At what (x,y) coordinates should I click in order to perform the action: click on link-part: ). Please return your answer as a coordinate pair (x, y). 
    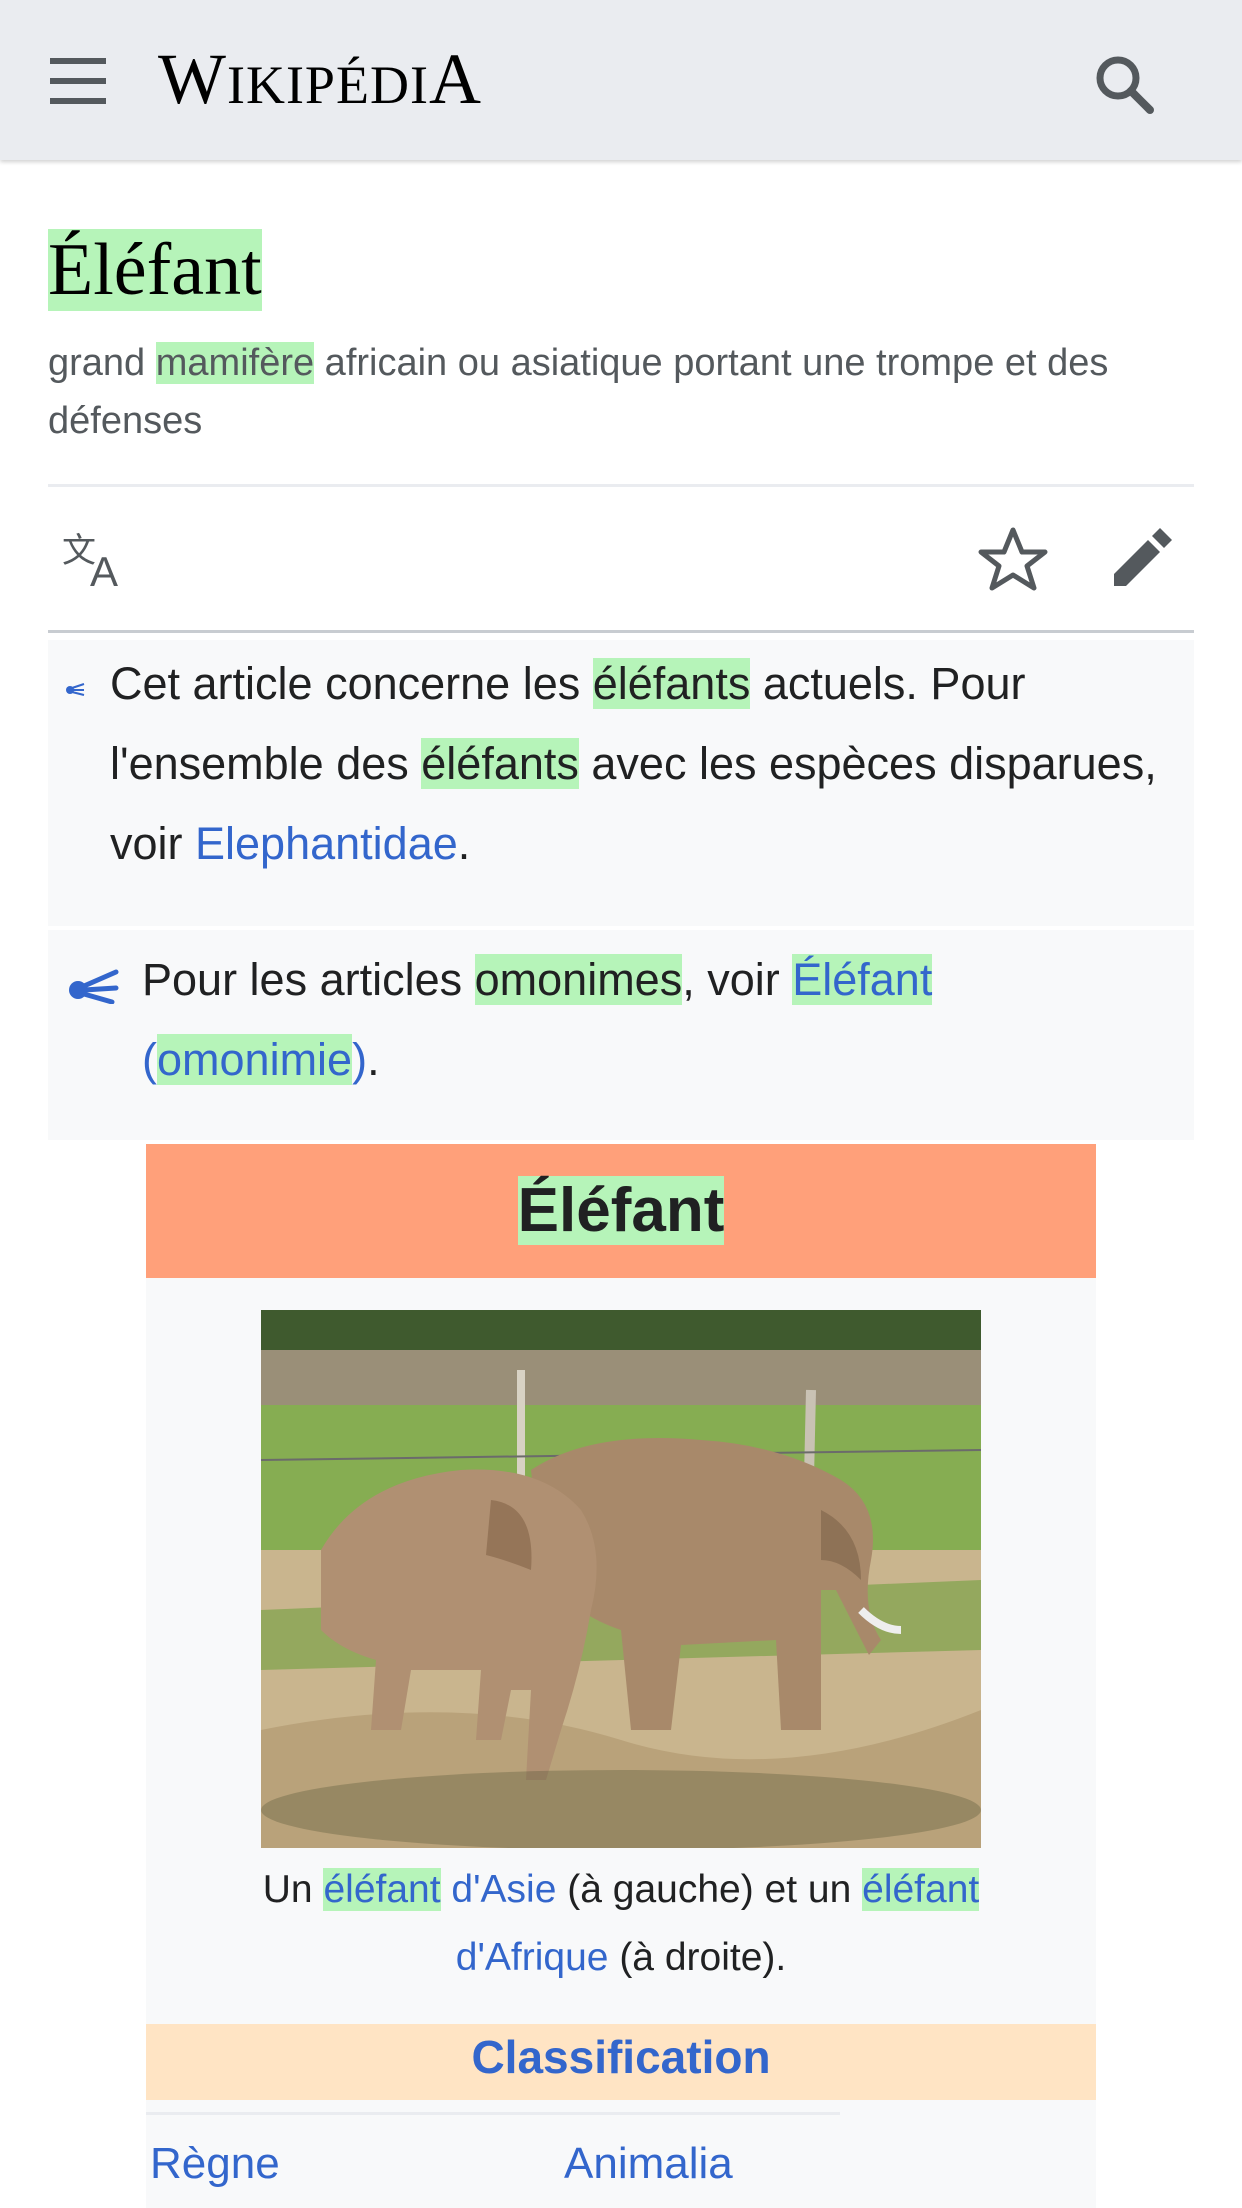
    Looking at the image, I should click on (360, 1059).